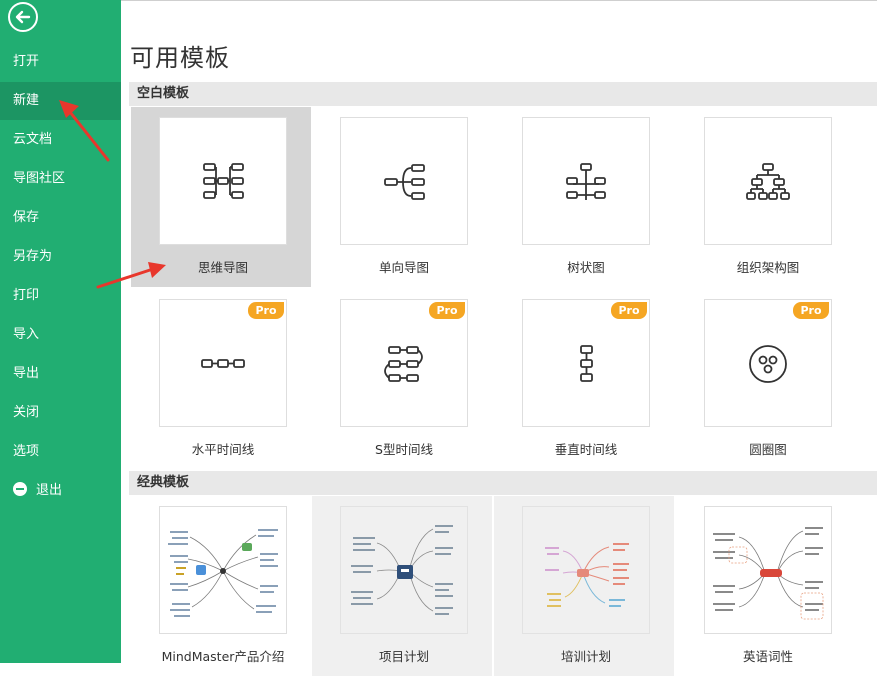 The height and width of the screenshot is (676, 877). What do you see at coordinates (112, 194) in the screenshot?
I see `annotation-arrows` at bounding box center [112, 194].